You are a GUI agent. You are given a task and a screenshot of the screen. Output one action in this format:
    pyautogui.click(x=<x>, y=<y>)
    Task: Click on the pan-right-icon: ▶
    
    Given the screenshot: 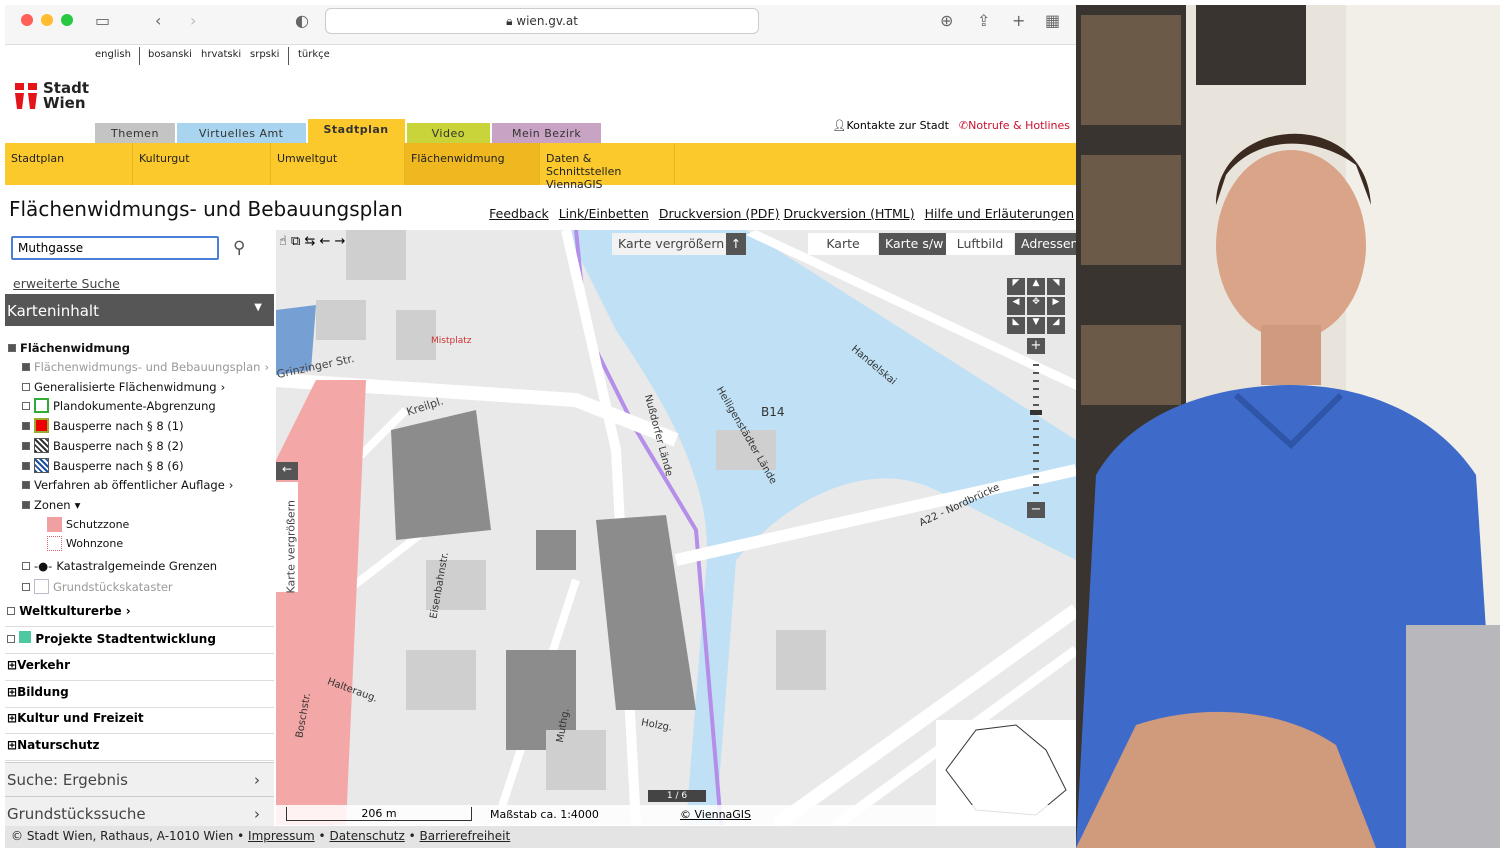 What is the action you would take?
    pyautogui.click(x=1056, y=306)
    